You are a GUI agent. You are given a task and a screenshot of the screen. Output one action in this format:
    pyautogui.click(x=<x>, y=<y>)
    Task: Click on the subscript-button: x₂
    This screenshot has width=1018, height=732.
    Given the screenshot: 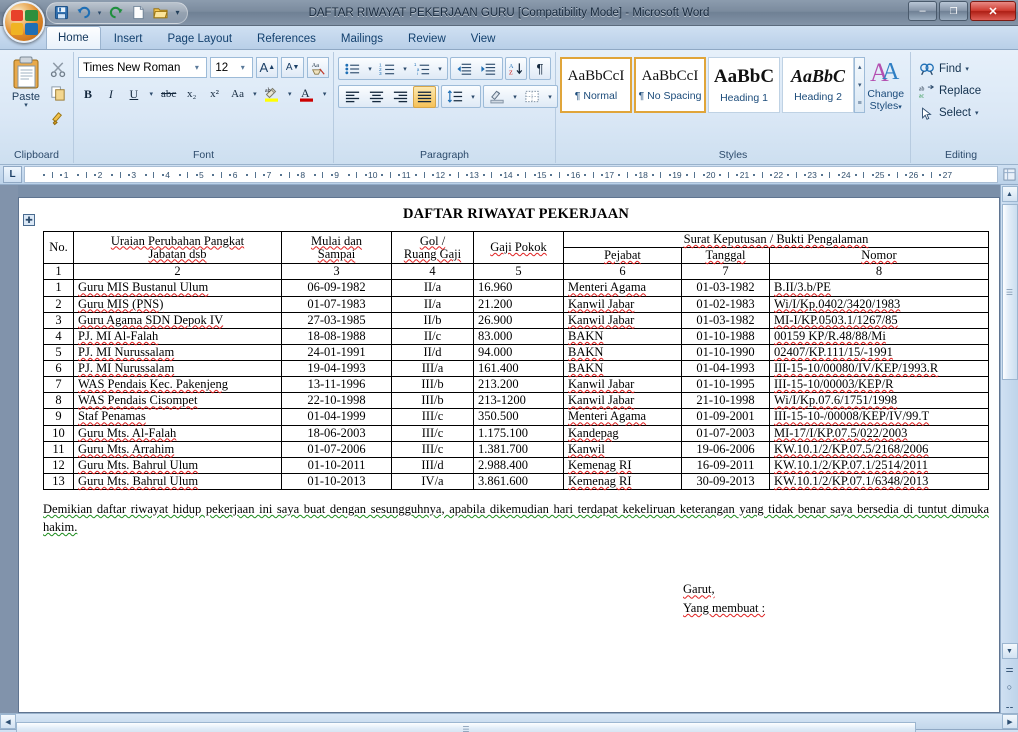 What is the action you would take?
    pyautogui.click(x=192, y=94)
    